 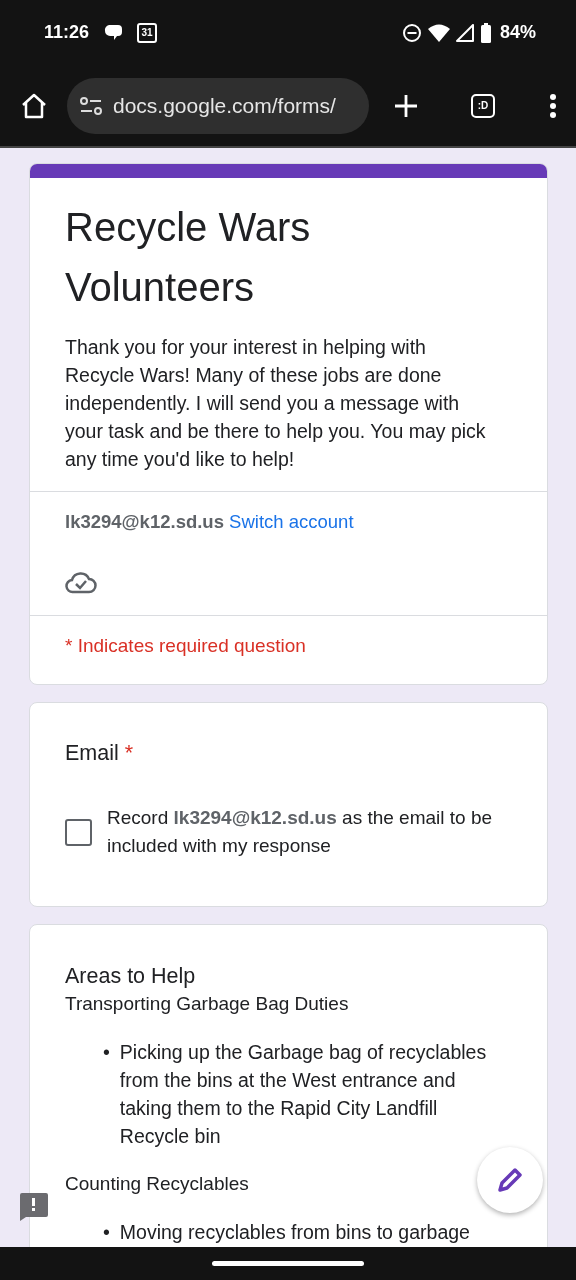 What do you see at coordinates (92, 753) in the screenshot?
I see `question-title: Email` at bounding box center [92, 753].